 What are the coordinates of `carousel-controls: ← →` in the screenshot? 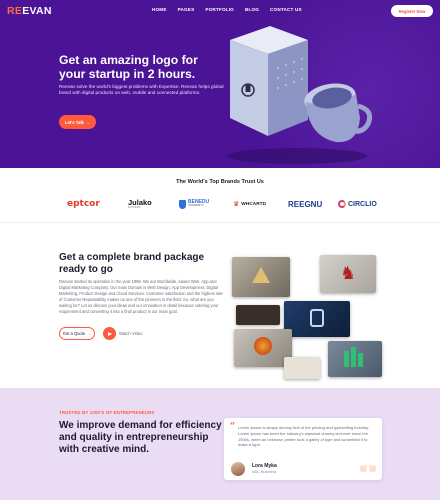 It's located at (368, 468).